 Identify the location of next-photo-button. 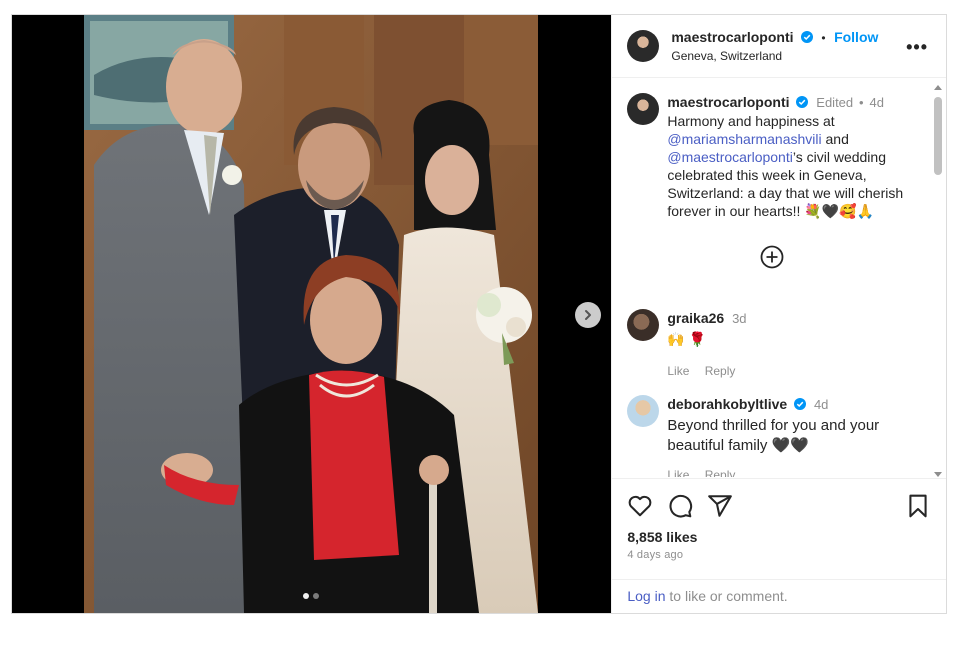
(588, 315).